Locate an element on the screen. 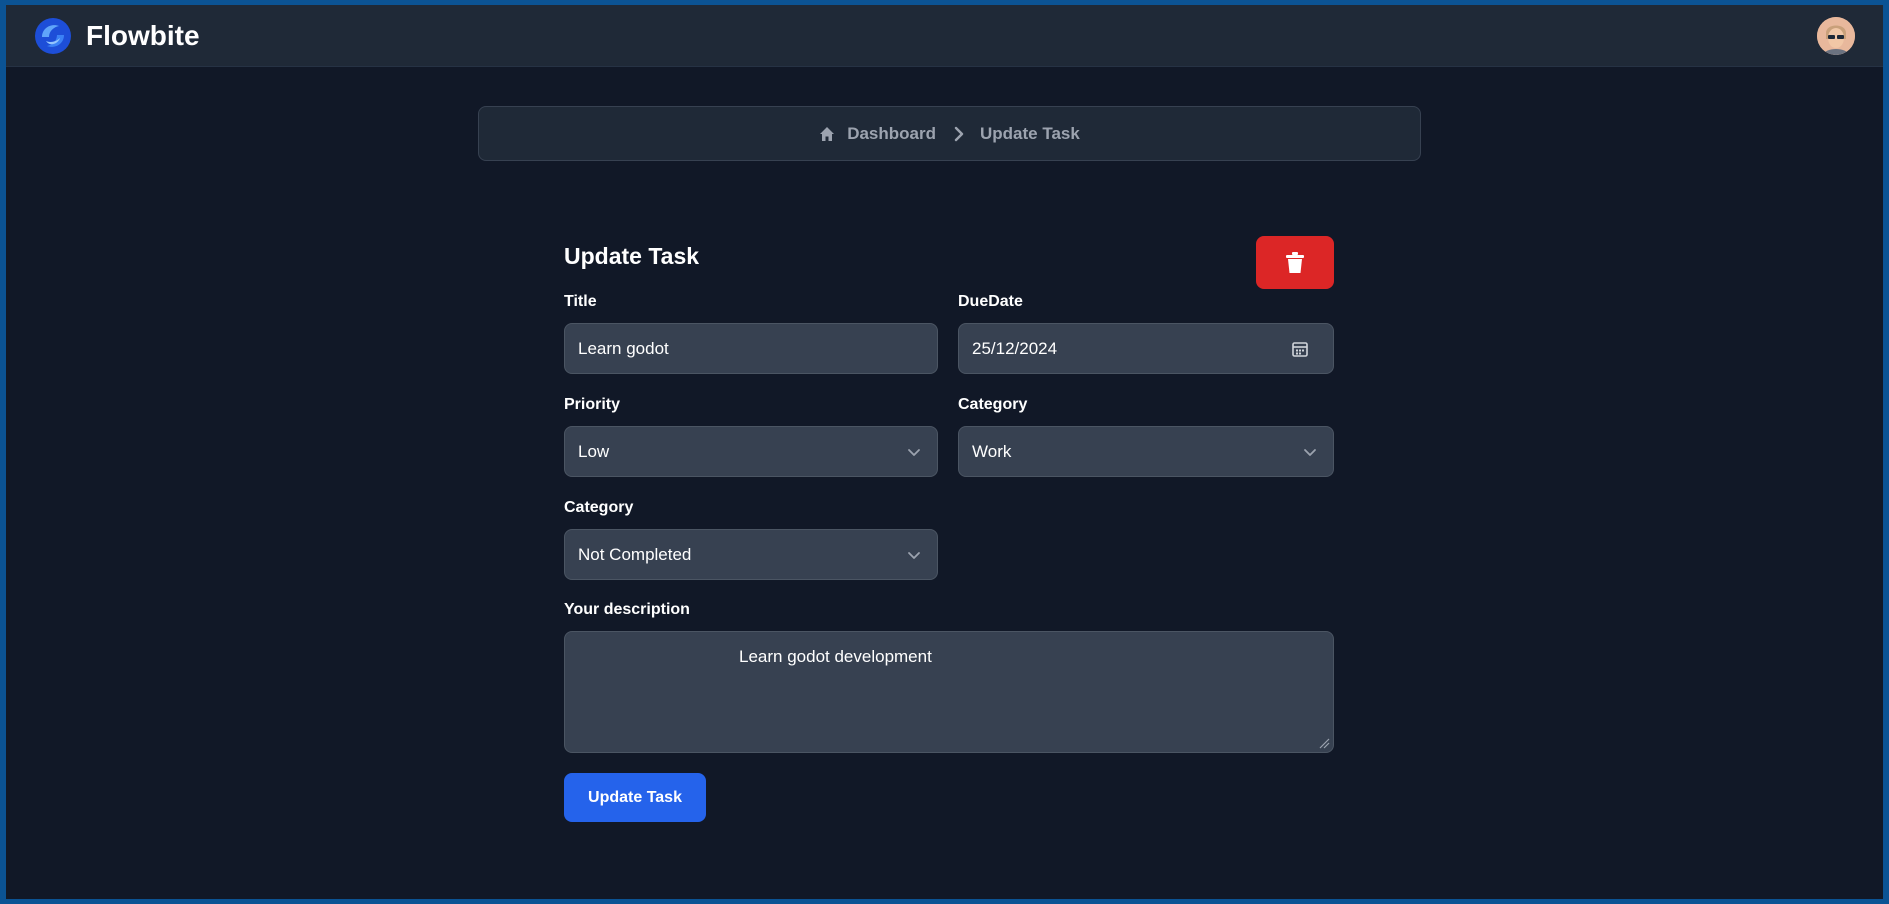 This screenshot has width=1889, height=904. breadcrumb-dashboard-link: Dashboard is located at coordinates (891, 134).